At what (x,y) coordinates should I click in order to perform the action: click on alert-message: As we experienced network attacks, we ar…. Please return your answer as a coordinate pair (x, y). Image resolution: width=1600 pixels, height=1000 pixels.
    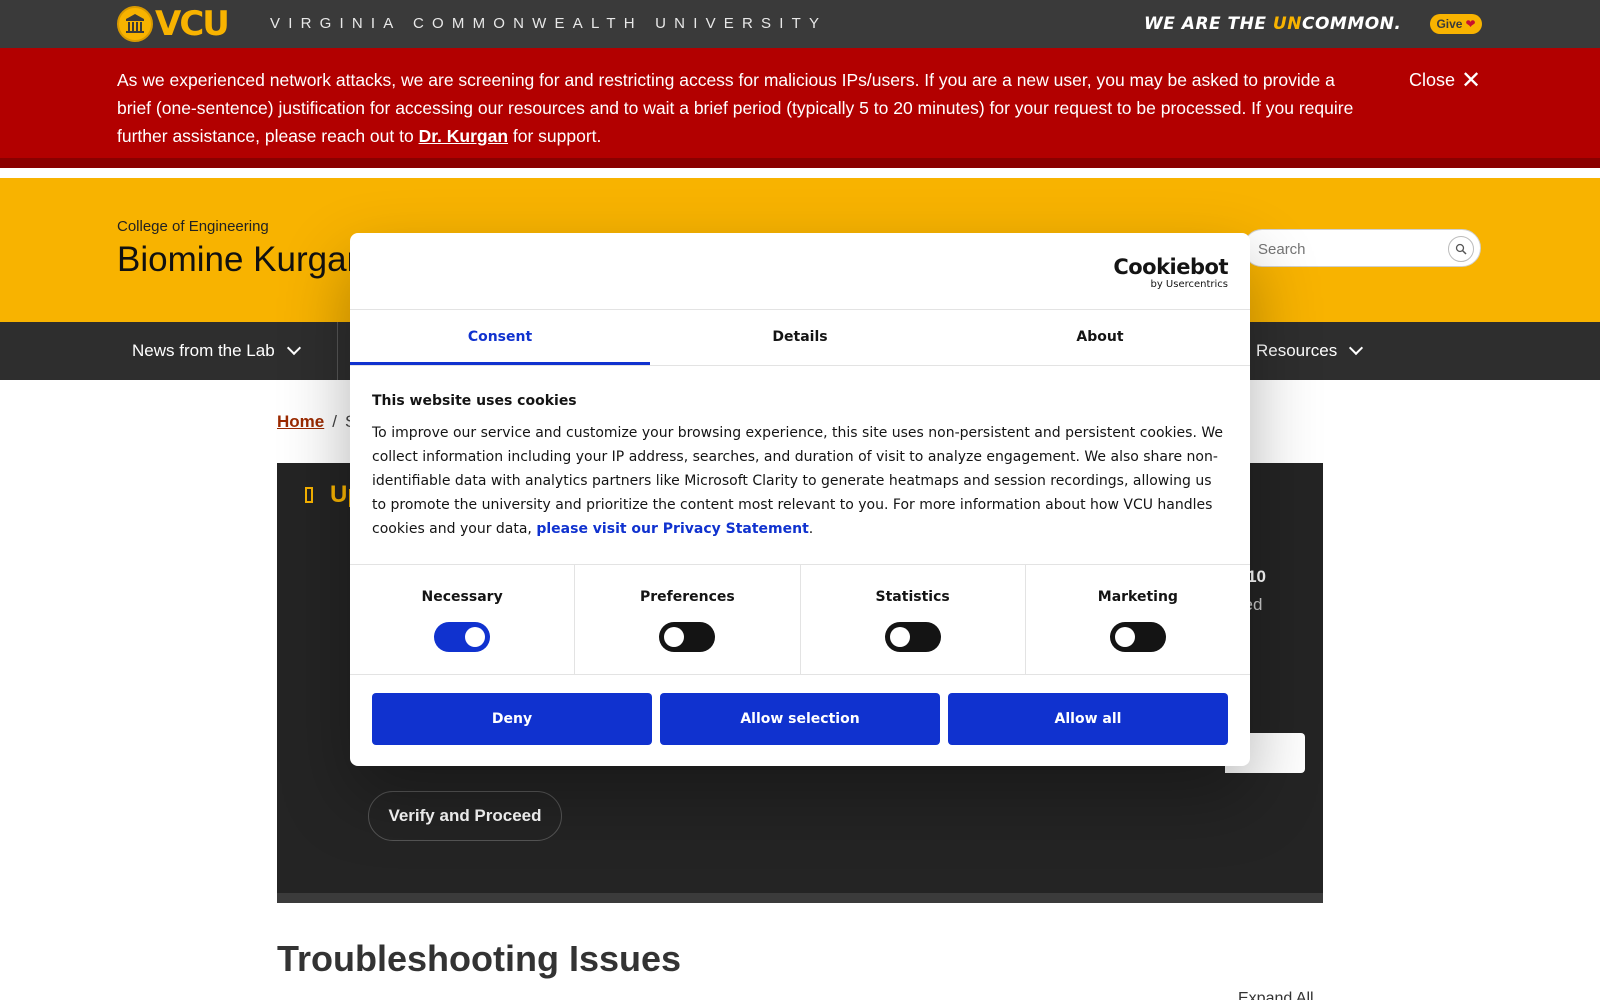
    Looking at the image, I should click on (742, 108).